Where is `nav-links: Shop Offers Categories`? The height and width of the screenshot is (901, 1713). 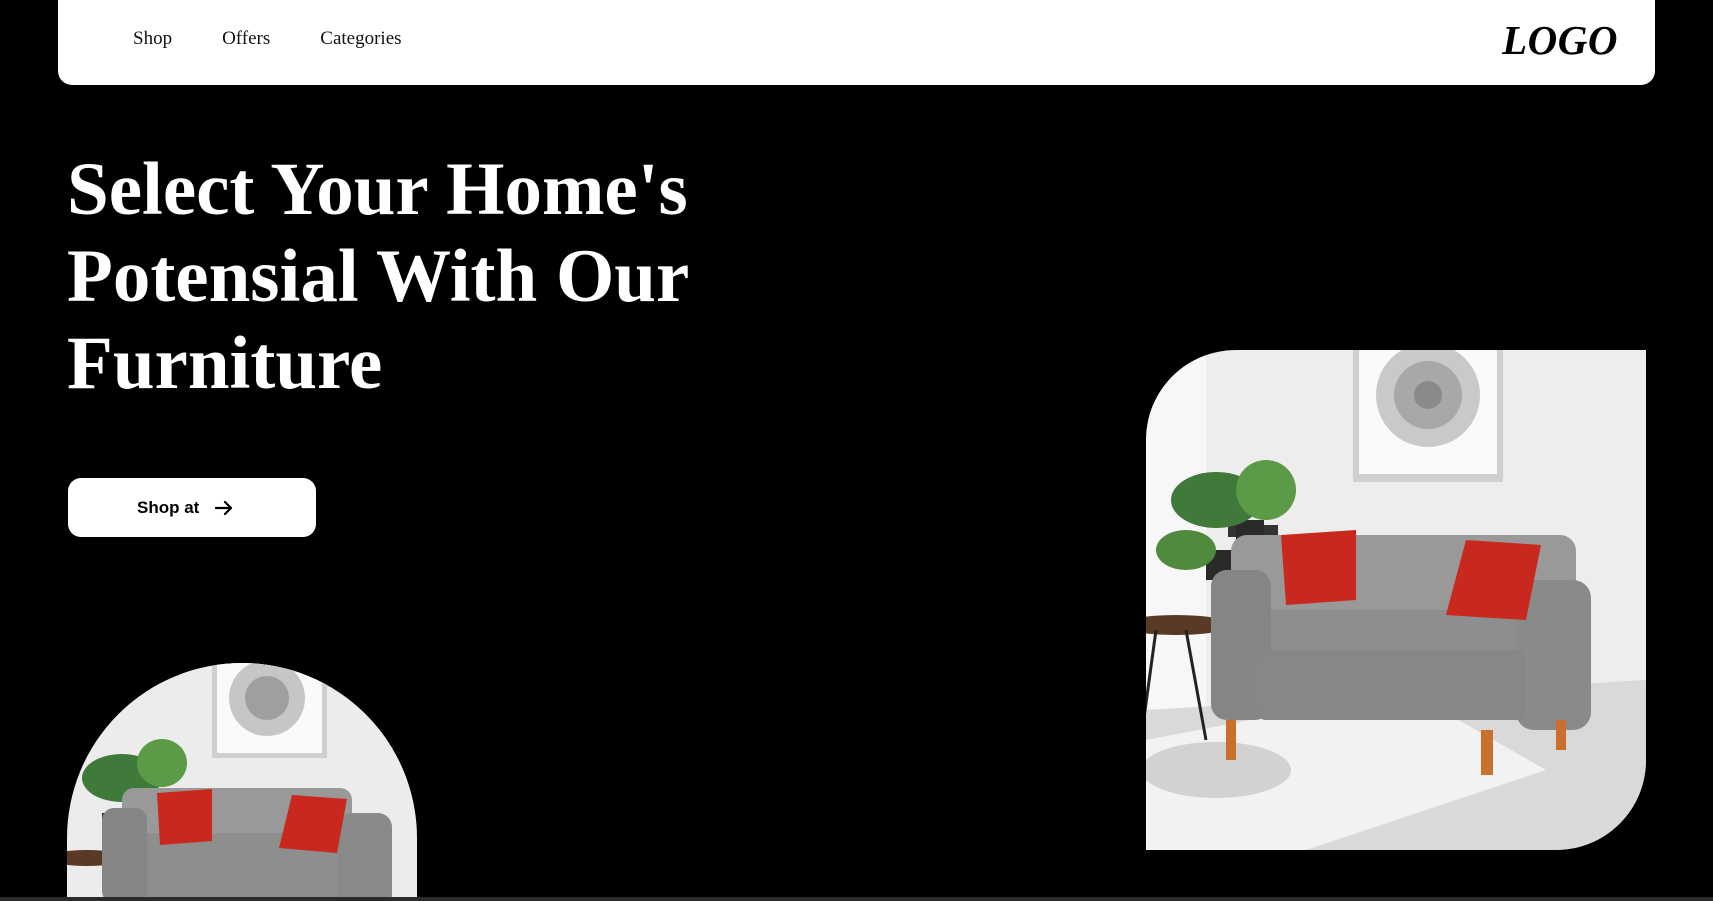
nav-links: Shop Offers Categories is located at coordinates (267, 39).